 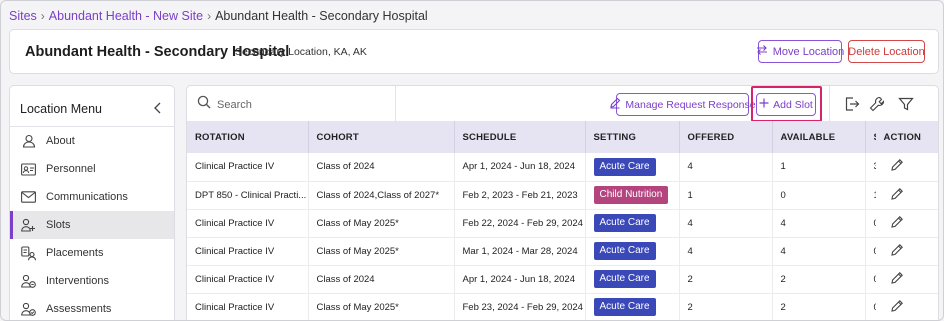 I want to click on id-card-icon, so click(x=28, y=169).